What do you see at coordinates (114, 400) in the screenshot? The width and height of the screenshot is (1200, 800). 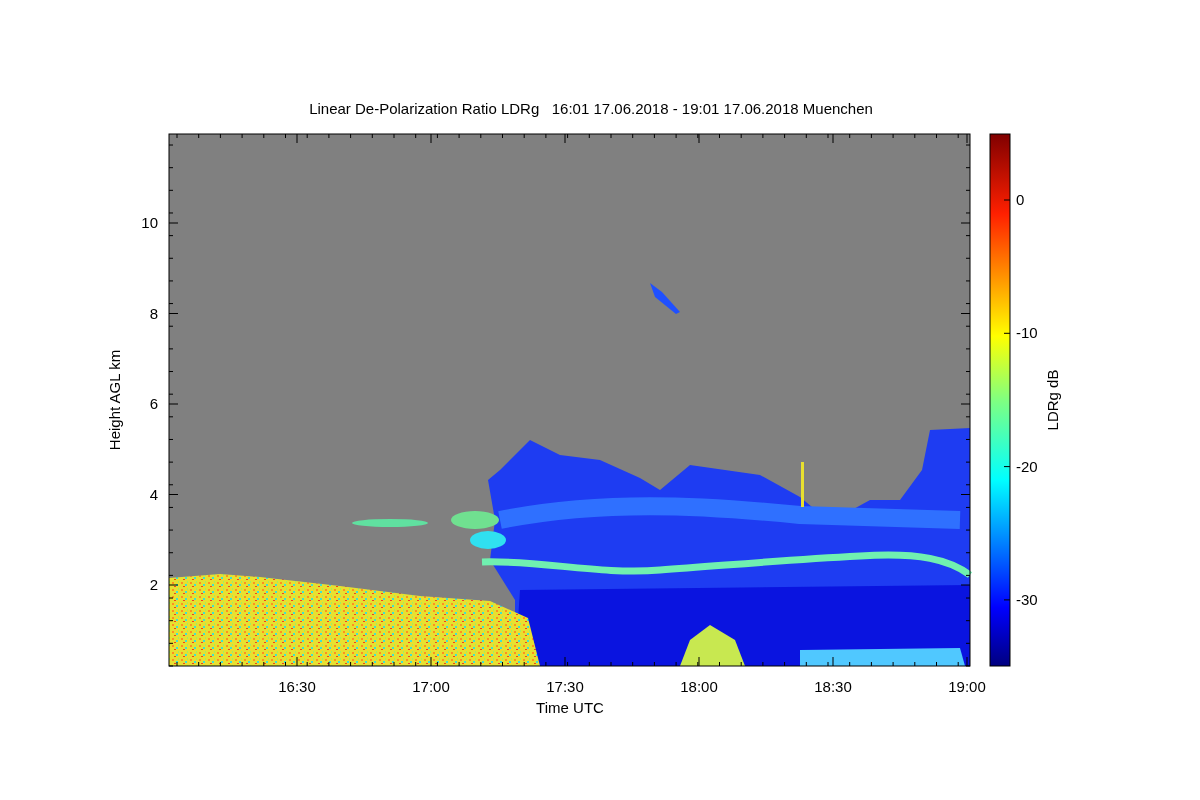 I see `y-axis-label: Height AGL km` at bounding box center [114, 400].